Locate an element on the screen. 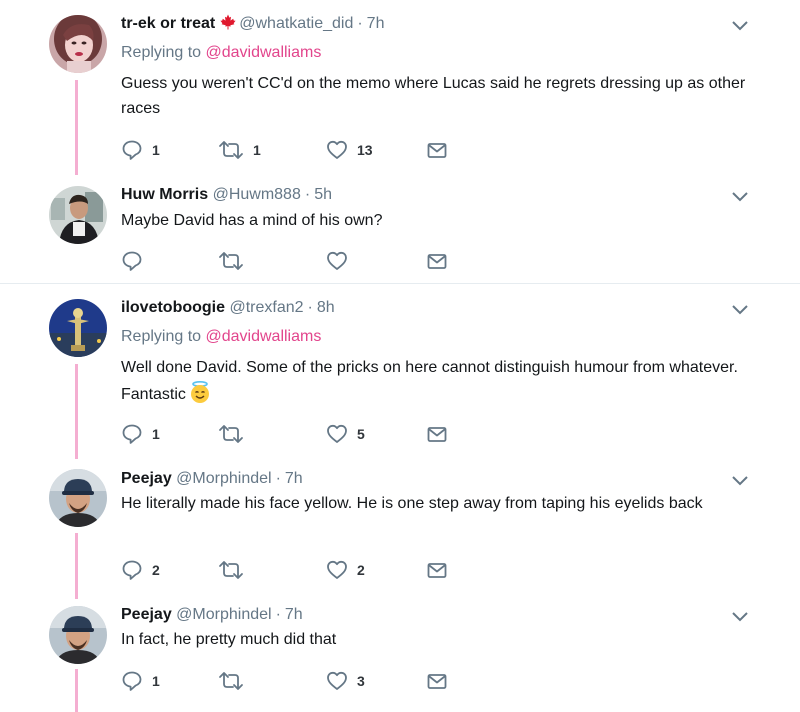 The image size is (800, 712). tweet-actions: 2 2 is located at coordinates (291, 570).